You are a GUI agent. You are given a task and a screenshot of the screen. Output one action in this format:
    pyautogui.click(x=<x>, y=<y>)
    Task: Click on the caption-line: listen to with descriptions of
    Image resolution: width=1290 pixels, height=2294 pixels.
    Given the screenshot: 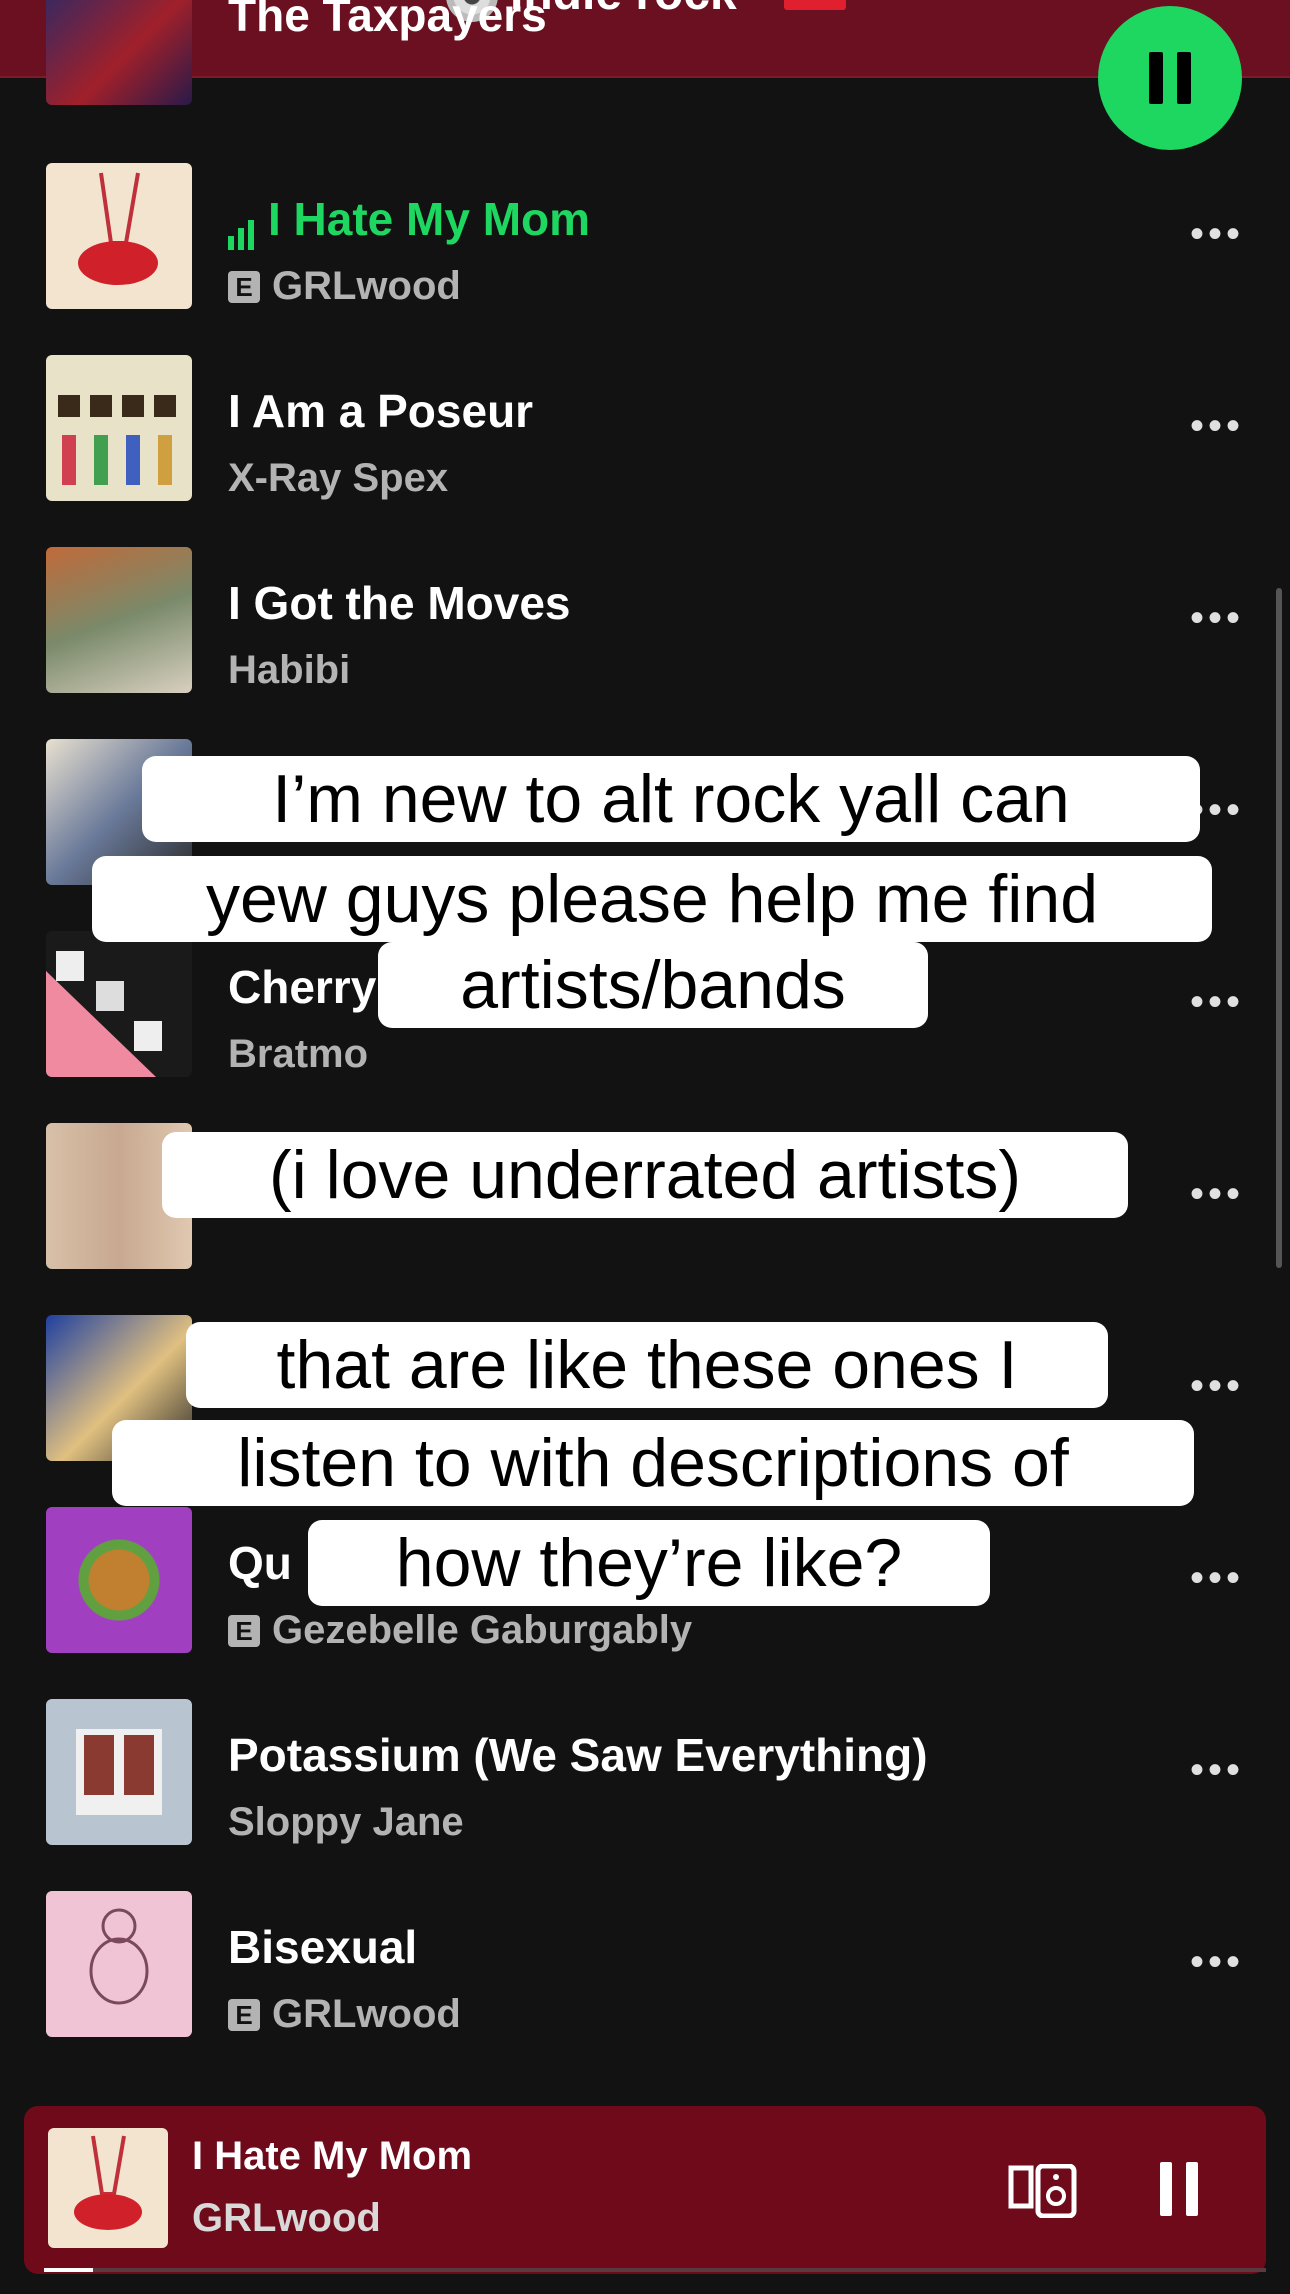 What is the action you would take?
    pyautogui.click(x=653, y=1463)
    